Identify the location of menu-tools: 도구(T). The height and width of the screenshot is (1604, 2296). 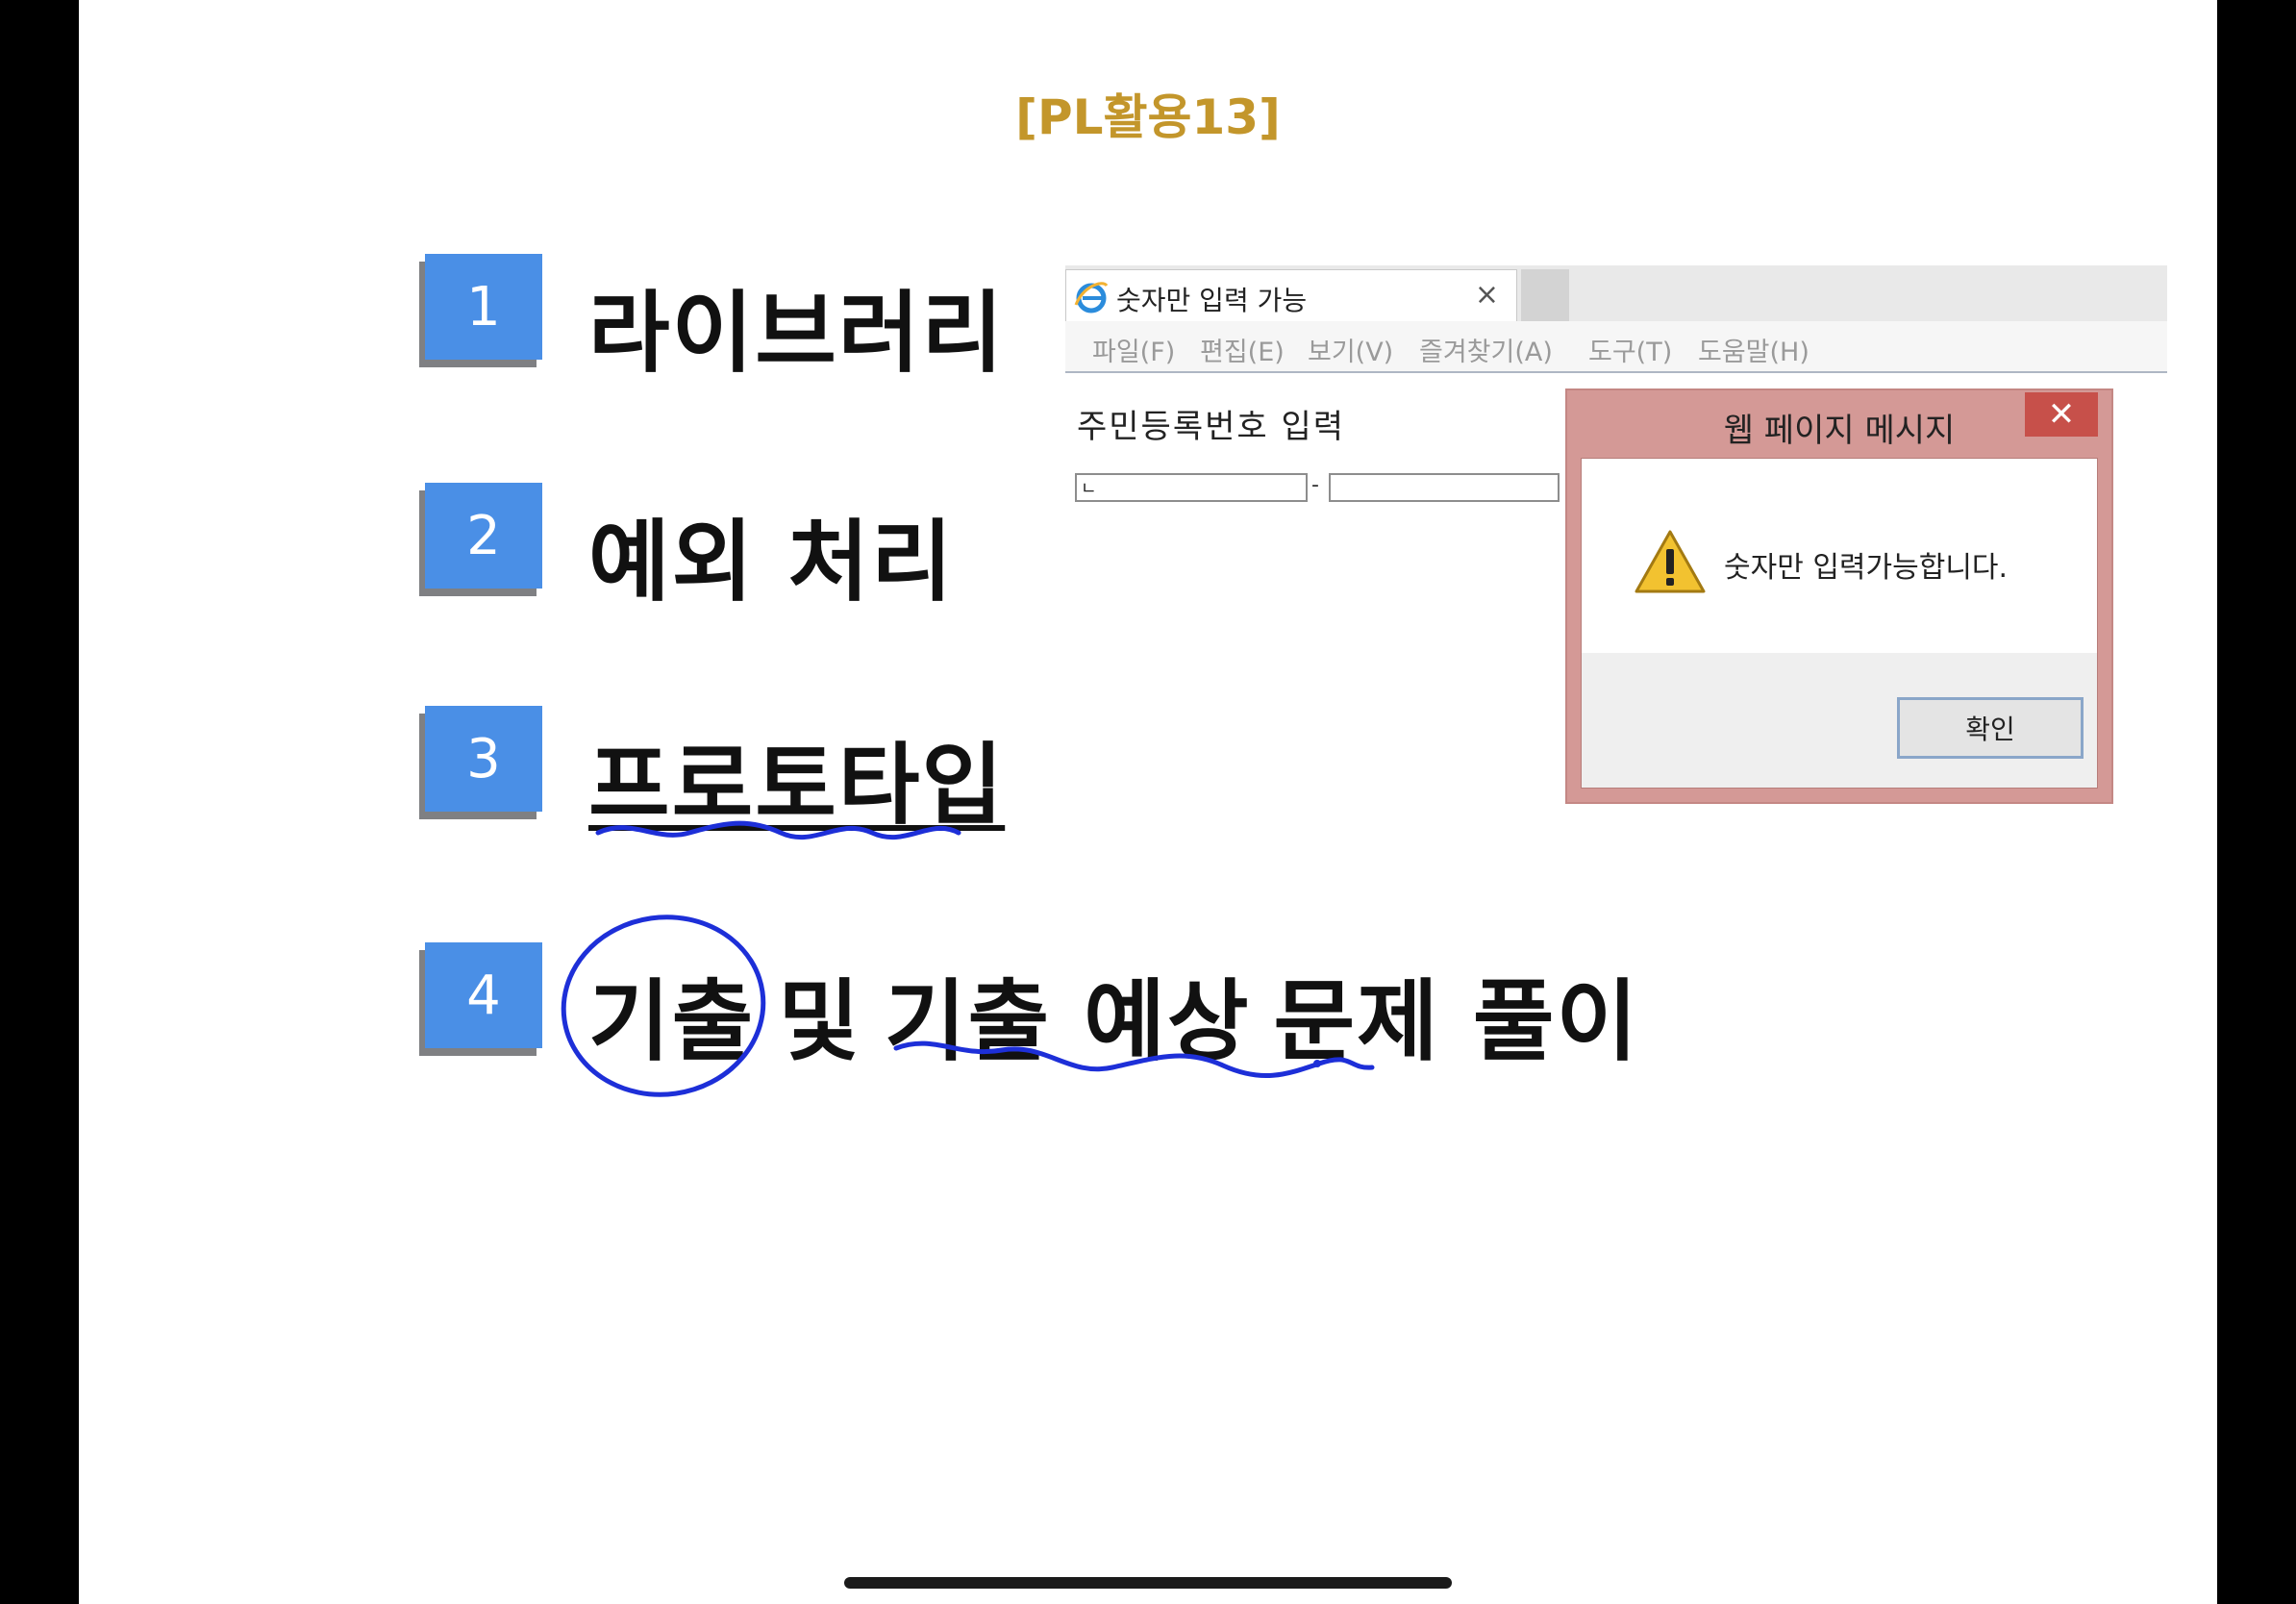
(1630, 349).